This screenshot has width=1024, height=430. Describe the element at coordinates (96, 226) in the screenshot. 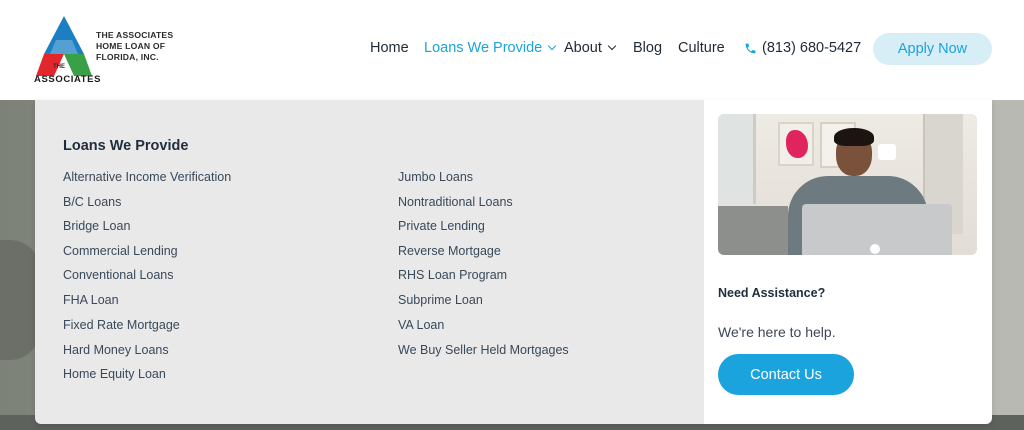

I see `menu-item-bridge-loan: Bridge Loan` at that location.